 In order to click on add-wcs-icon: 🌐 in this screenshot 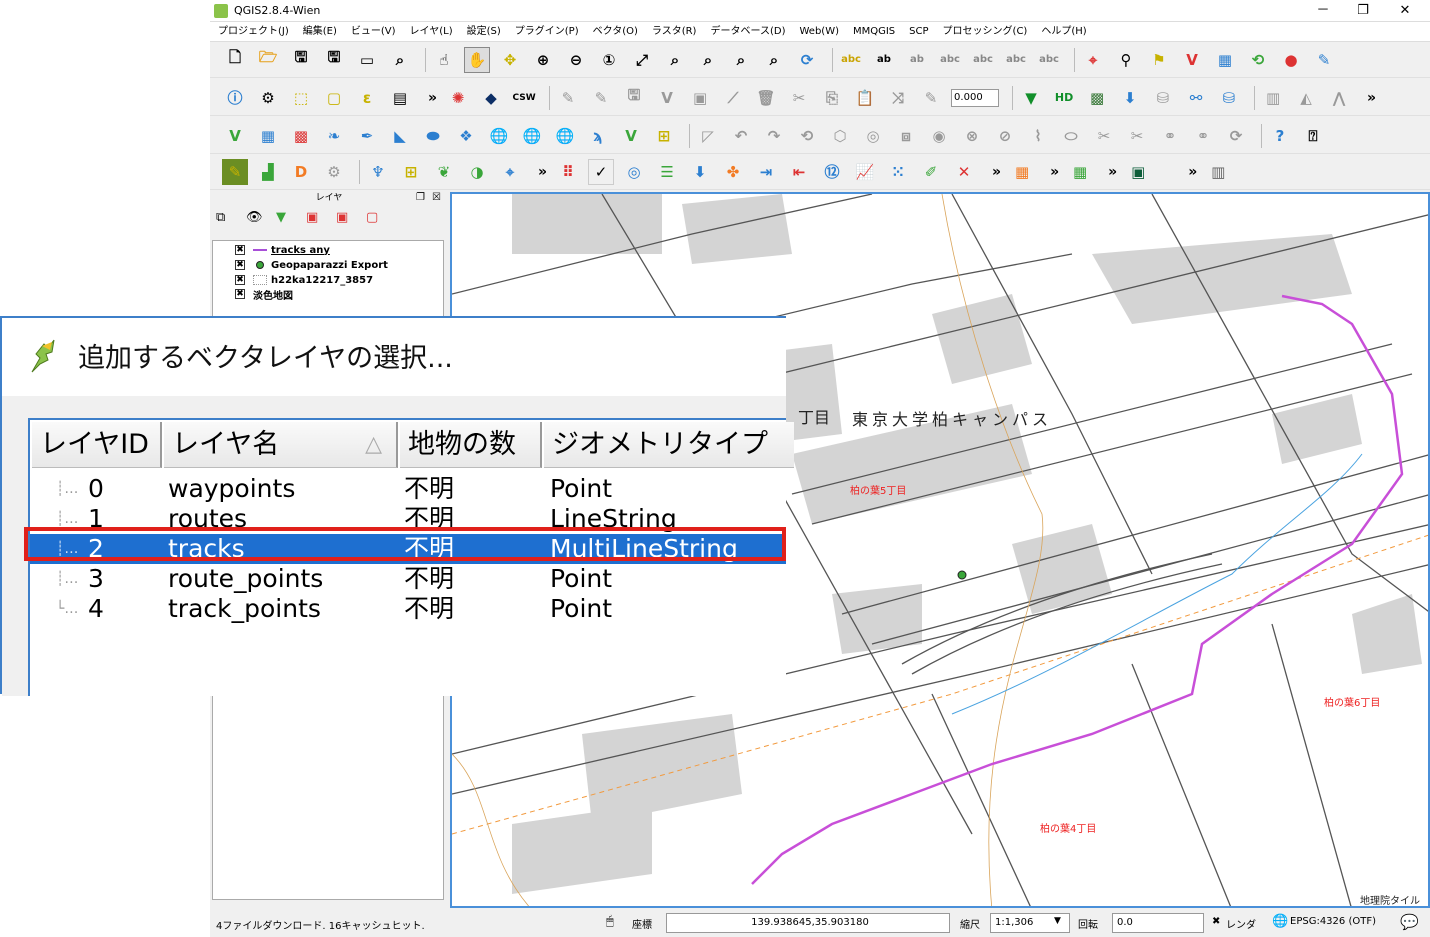, I will do `click(532, 136)`.